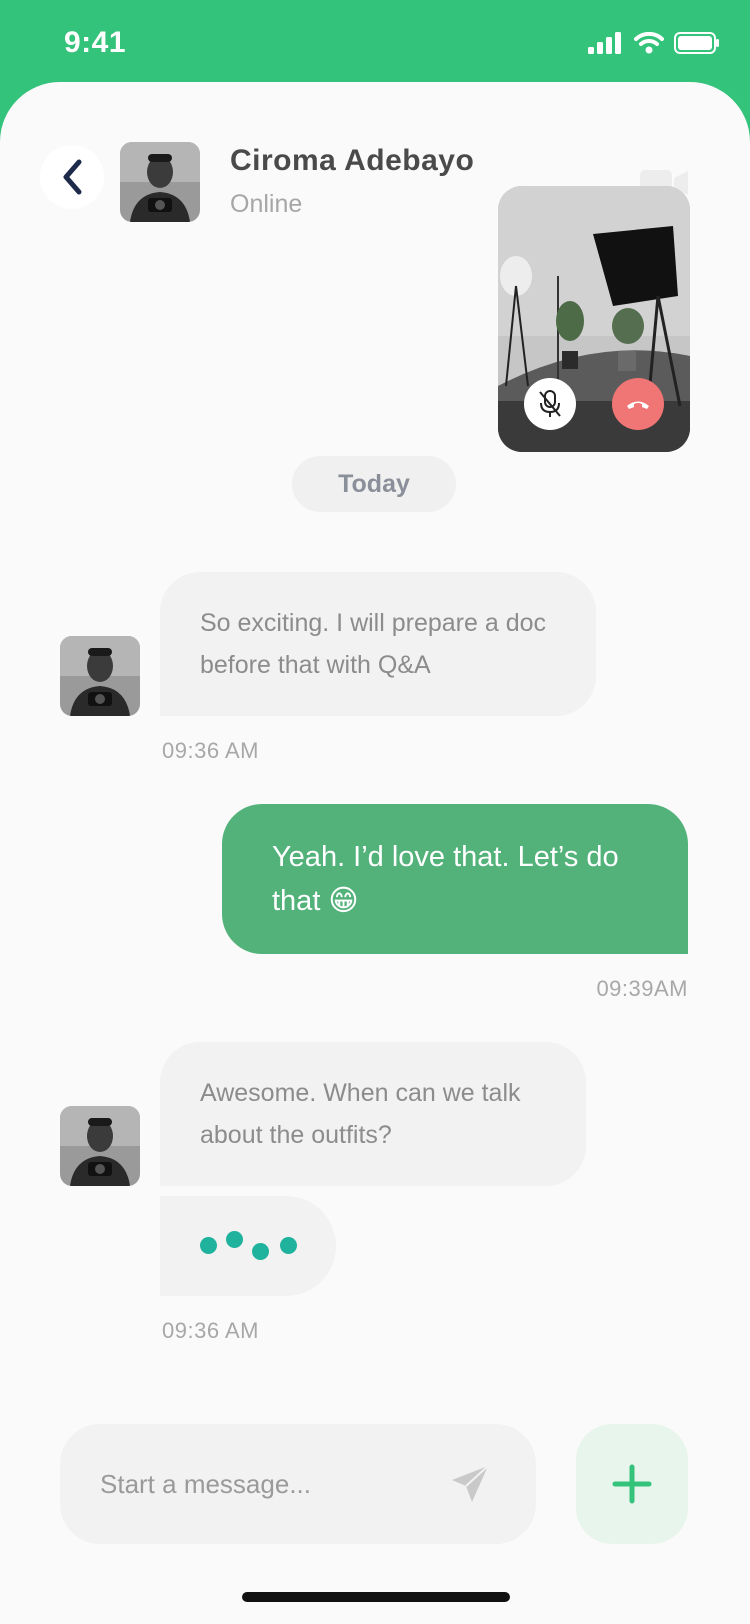 The width and height of the screenshot is (750, 1624). I want to click on message-text: Yeah. I’d love that. Let’s do that 😁, so click(445, 879).